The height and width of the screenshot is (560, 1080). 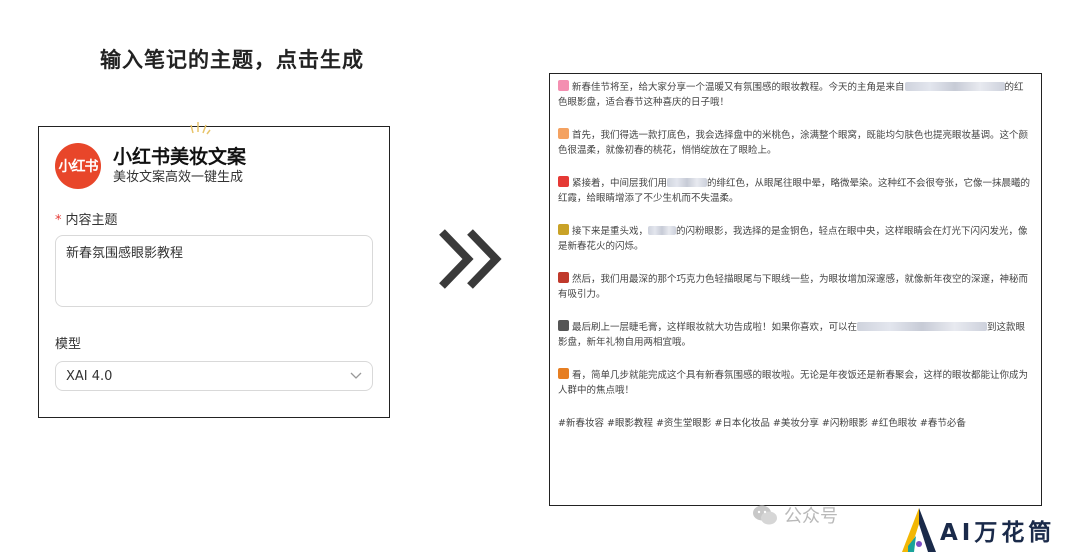 I want to click on brand-mark-icon, so click(x=919, y=530).